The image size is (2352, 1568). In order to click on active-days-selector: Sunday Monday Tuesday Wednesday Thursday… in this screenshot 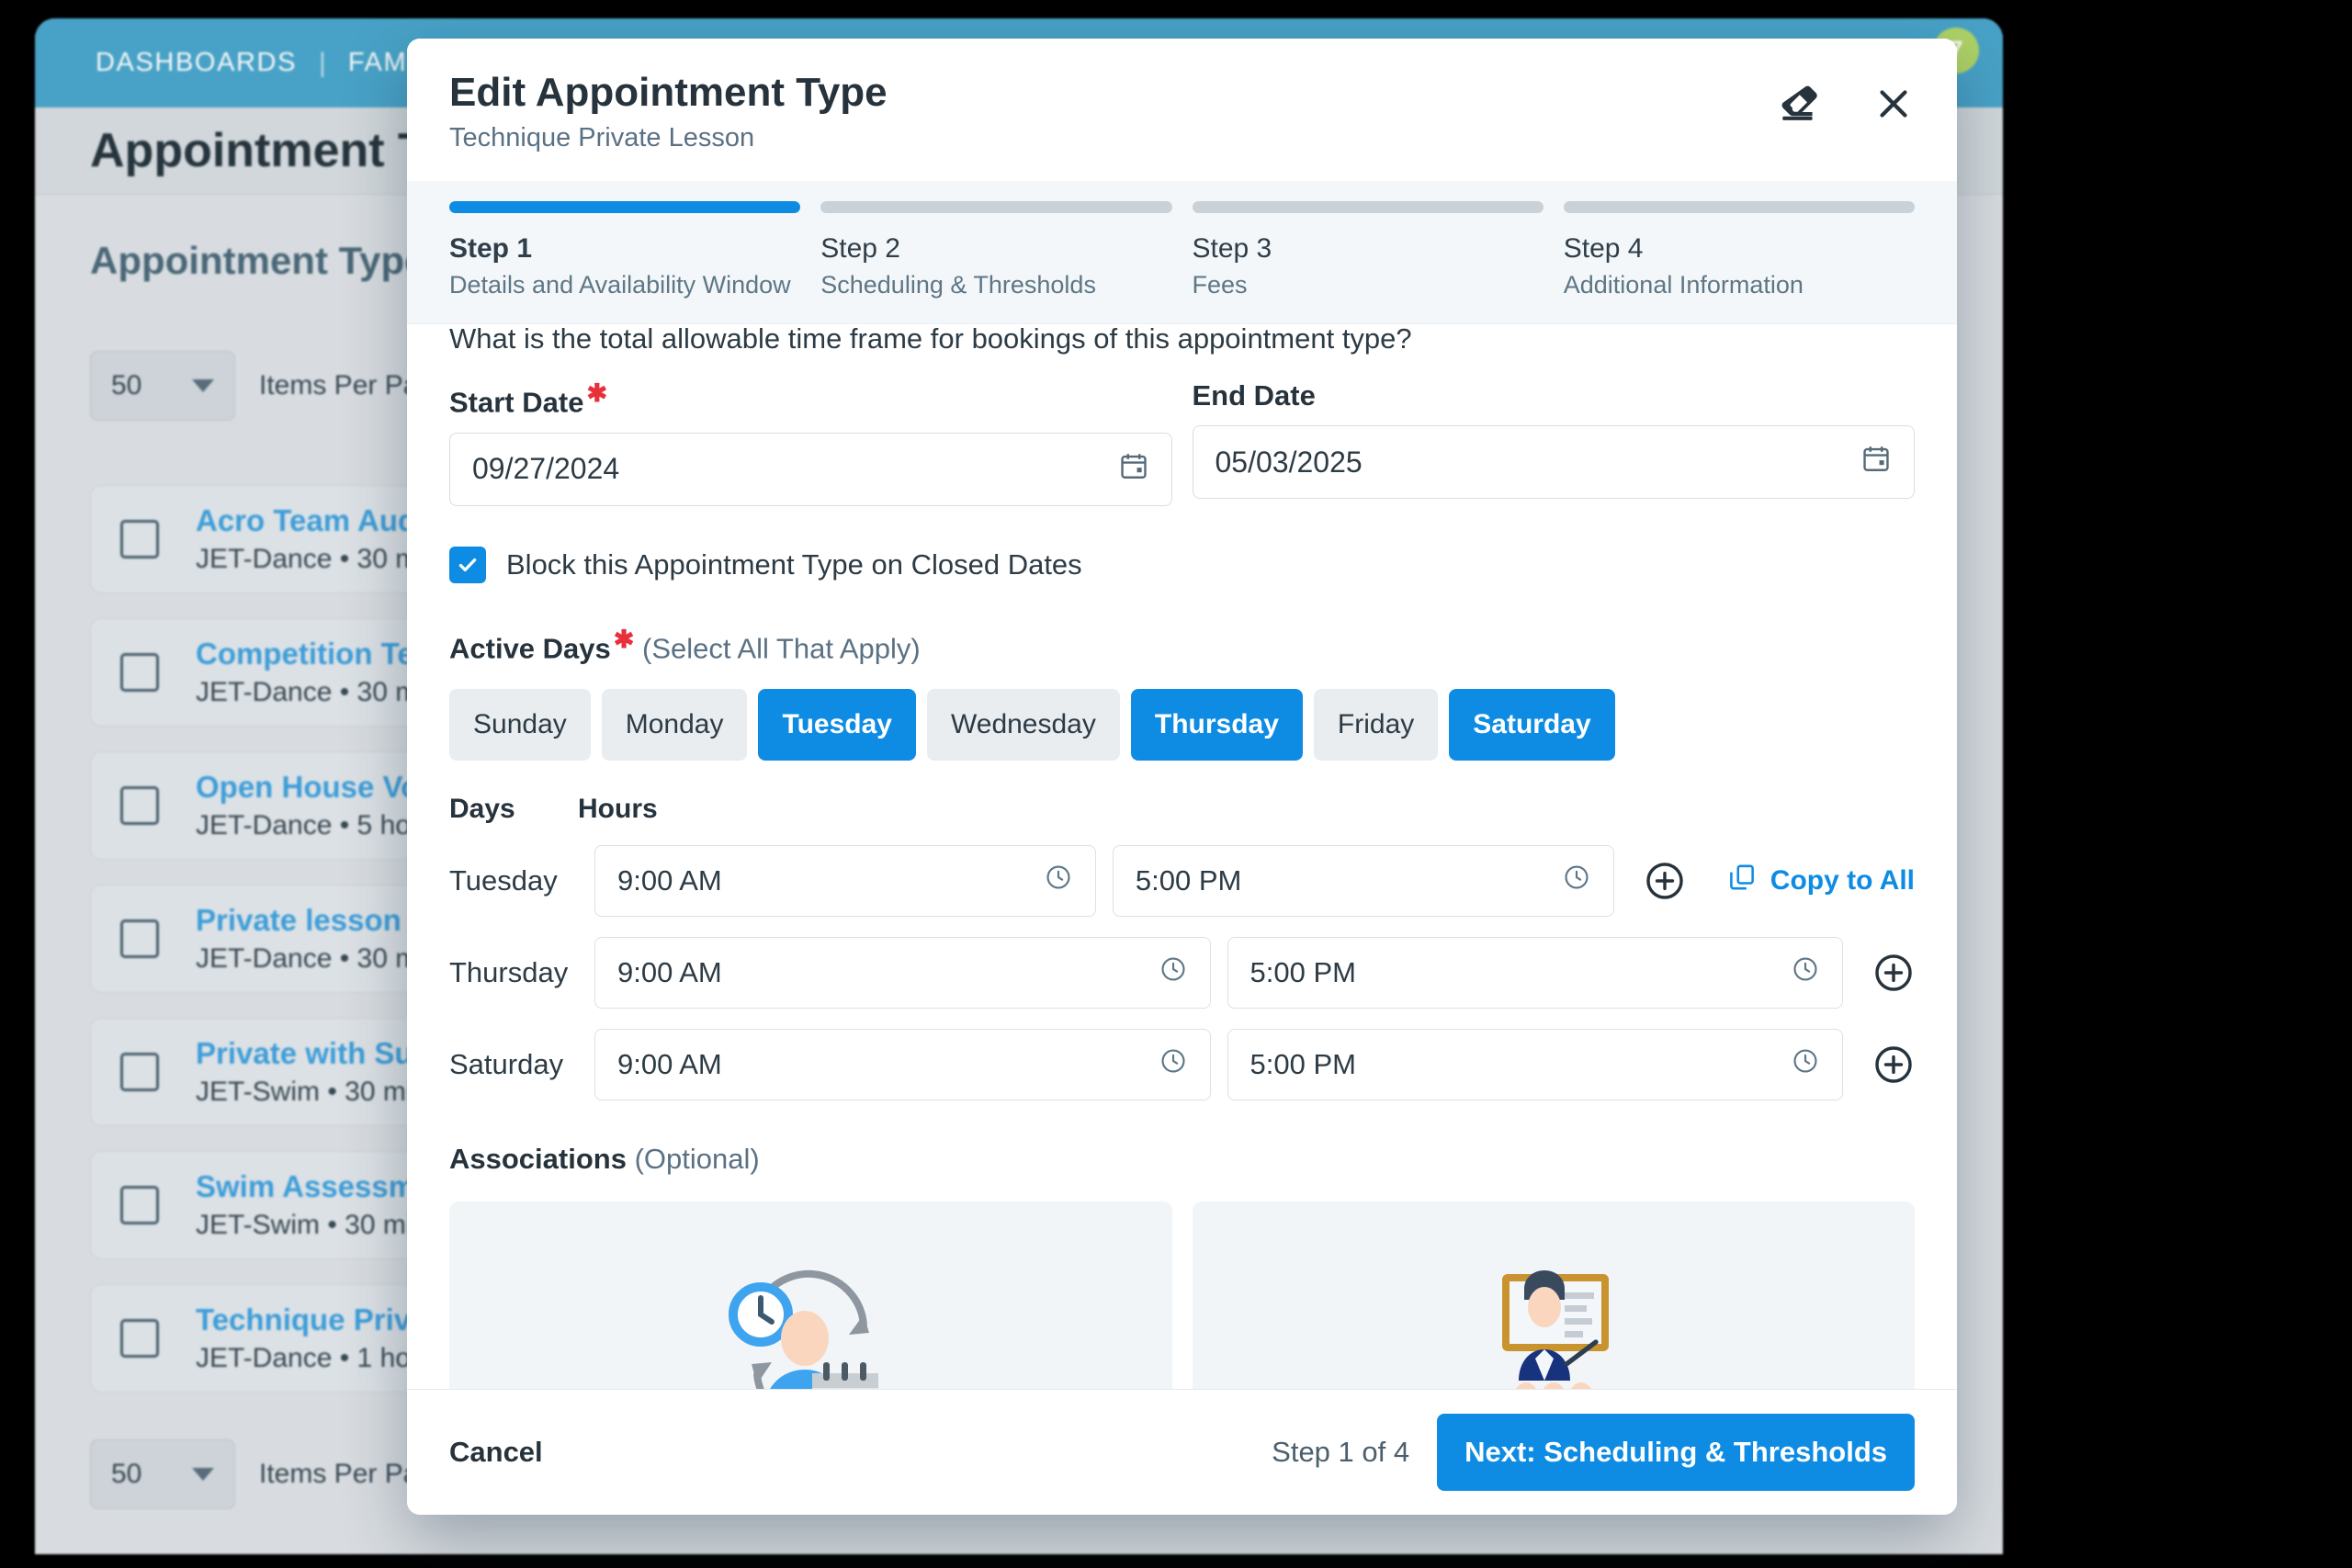, I will do `click(1182, 724)`.